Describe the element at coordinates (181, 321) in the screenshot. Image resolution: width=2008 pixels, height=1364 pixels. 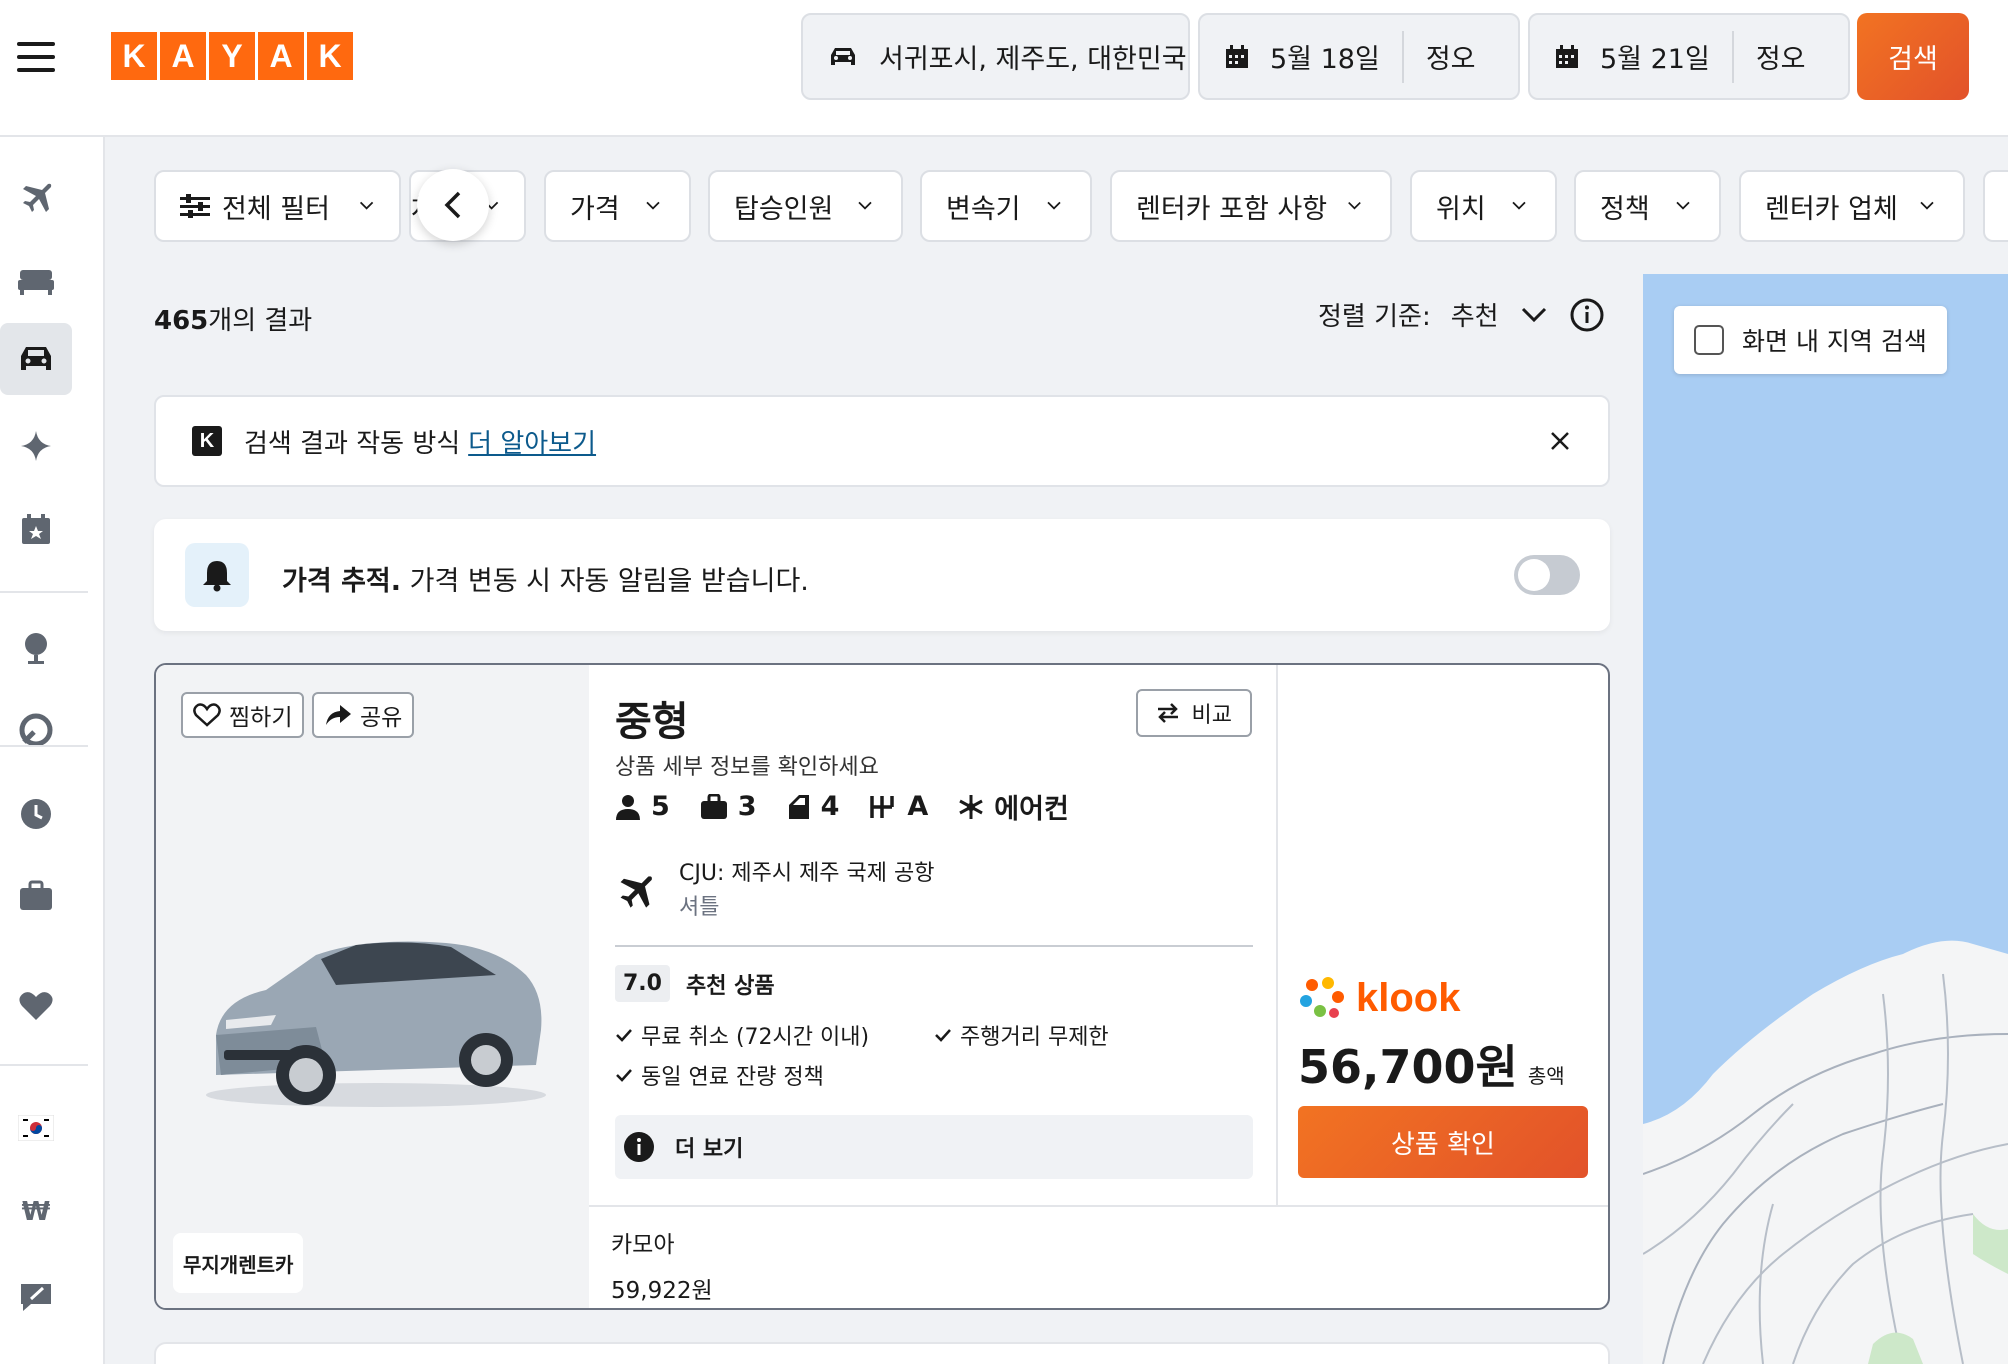
I see `results-number: 465` at that location.